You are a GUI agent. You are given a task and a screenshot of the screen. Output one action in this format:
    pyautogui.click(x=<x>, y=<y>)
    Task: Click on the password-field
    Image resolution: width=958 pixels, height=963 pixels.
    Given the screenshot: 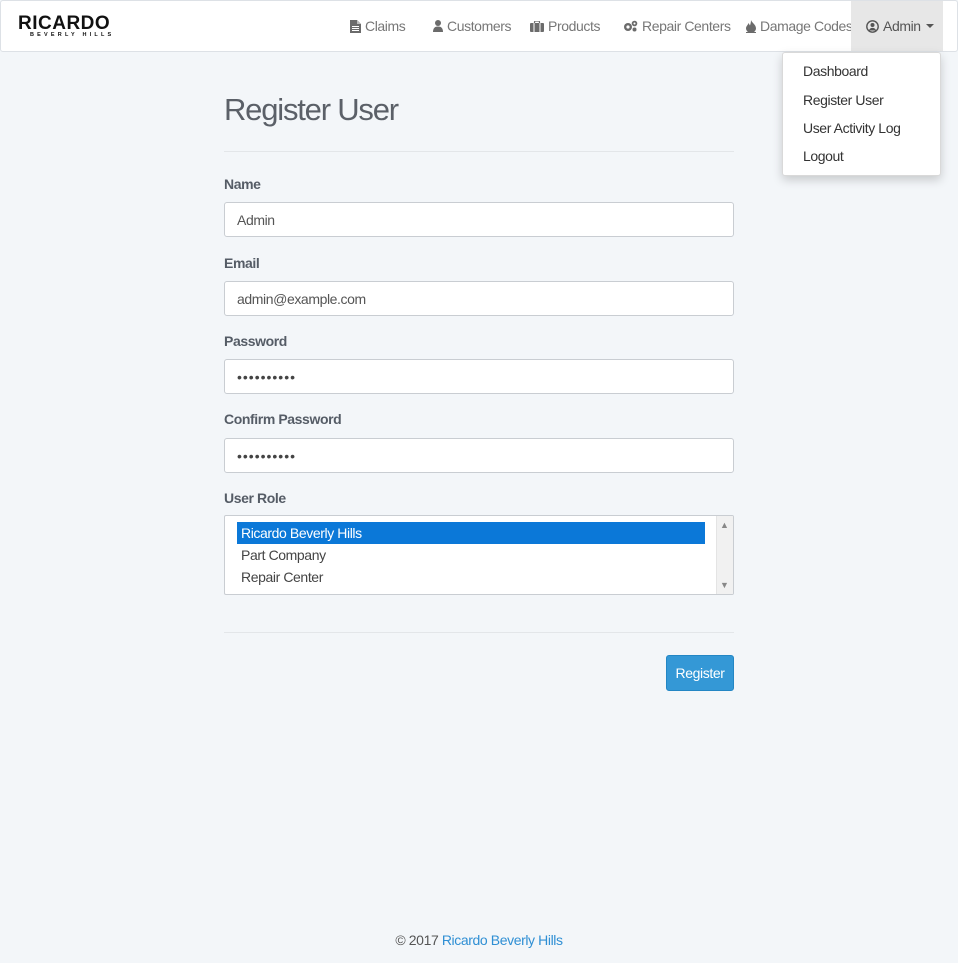 What is the action you would take?
    pyautogui.click(x=479, y=376)
    